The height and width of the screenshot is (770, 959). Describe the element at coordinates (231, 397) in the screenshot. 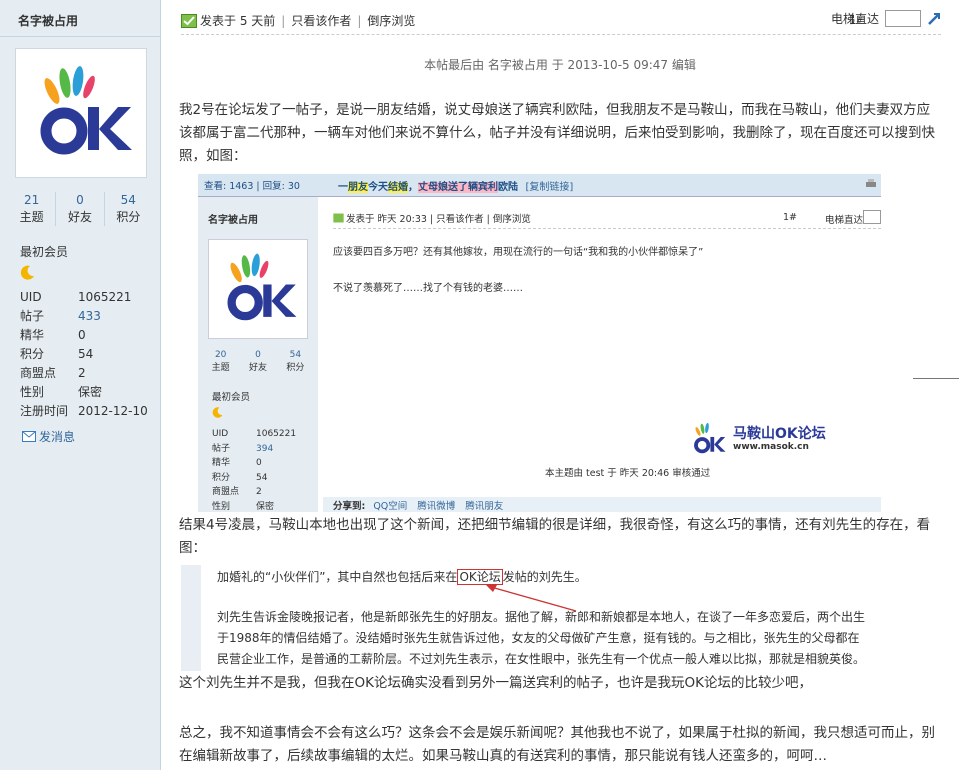

I see `thread-group: 最初会员` at that location.